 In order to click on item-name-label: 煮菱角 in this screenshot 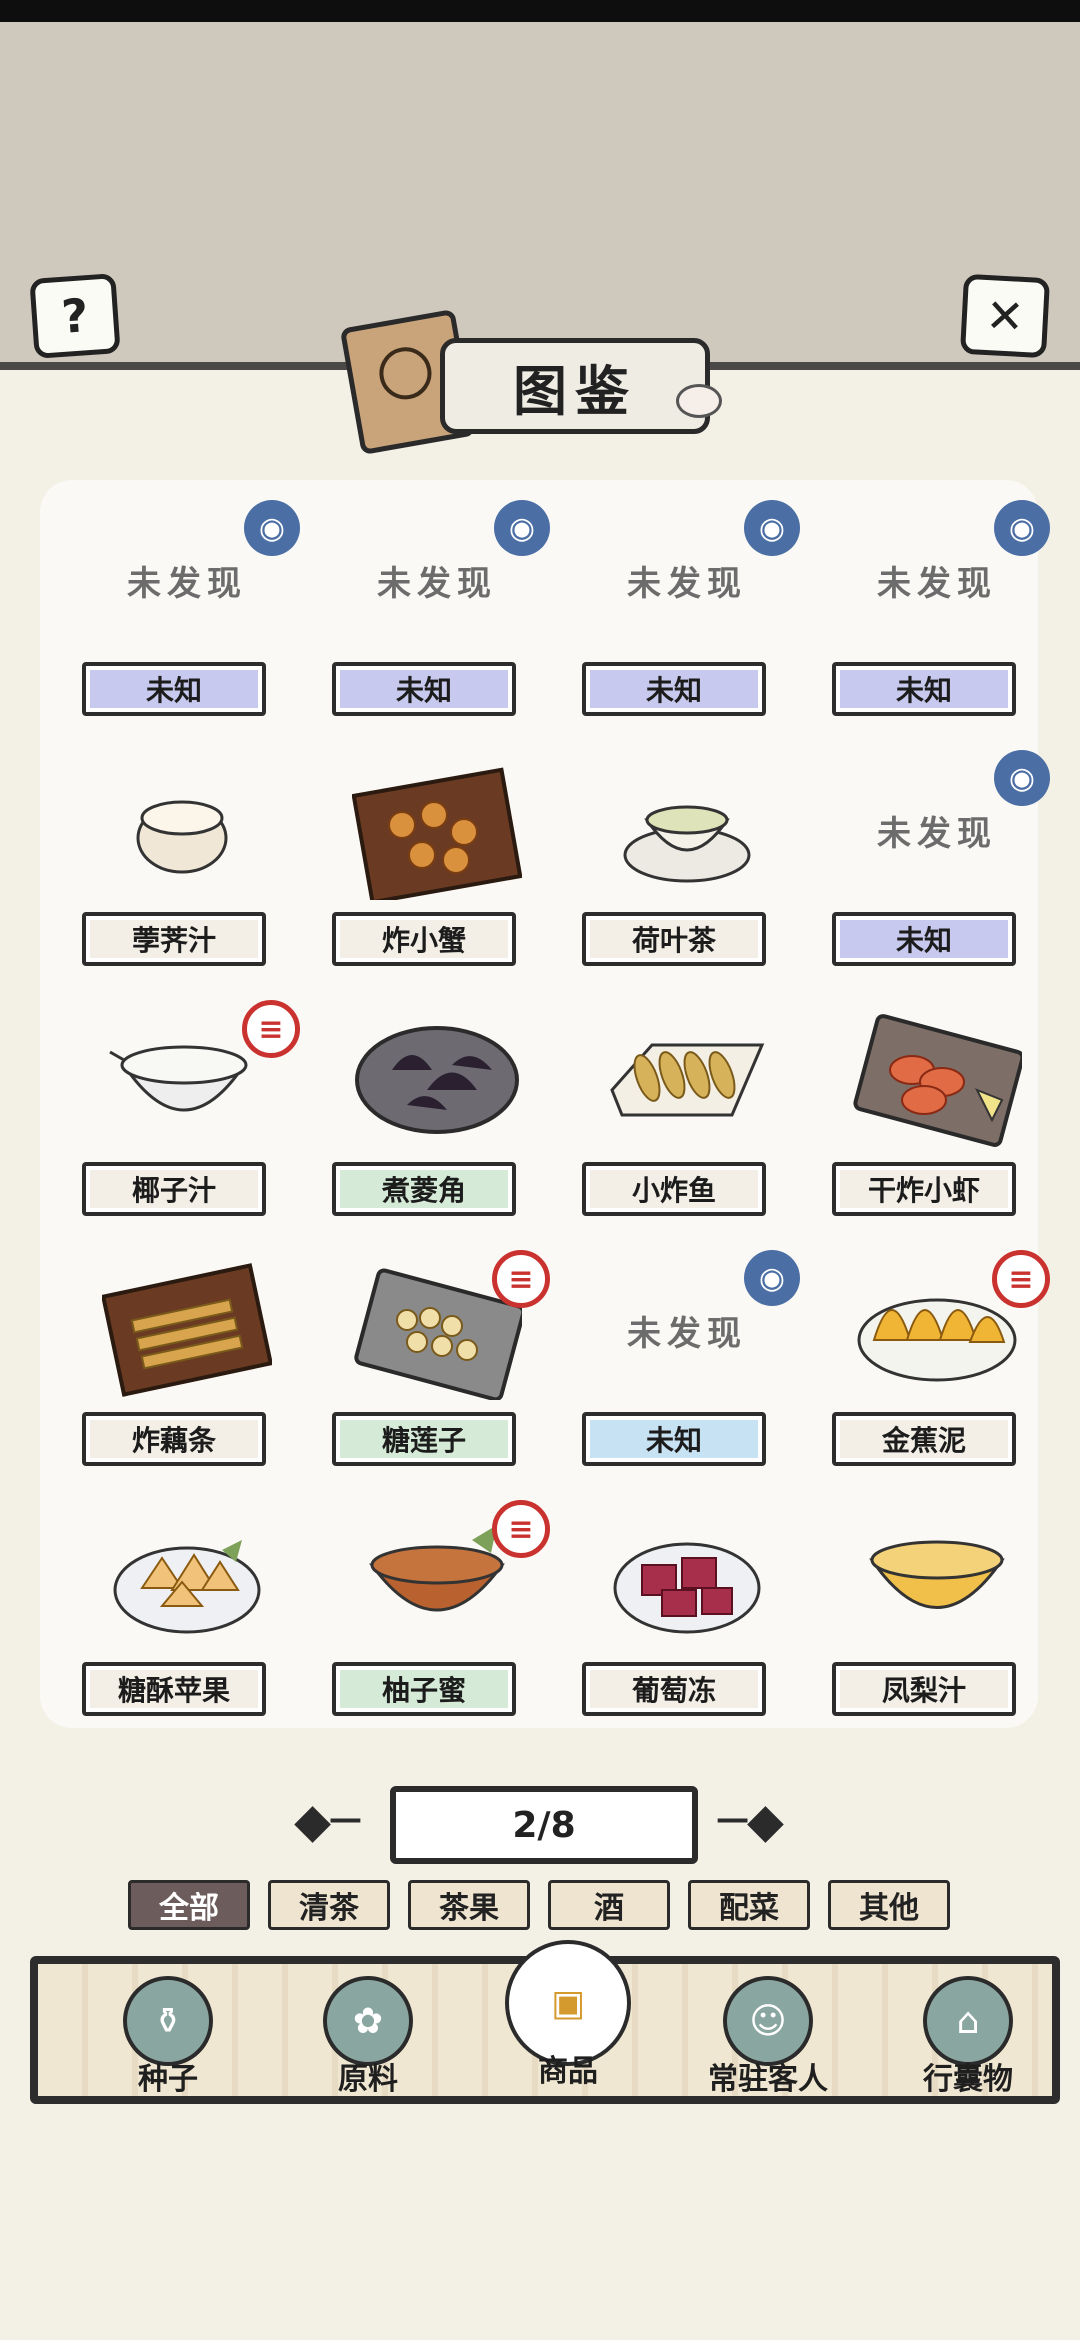, I will do `click(424, 1189)`.